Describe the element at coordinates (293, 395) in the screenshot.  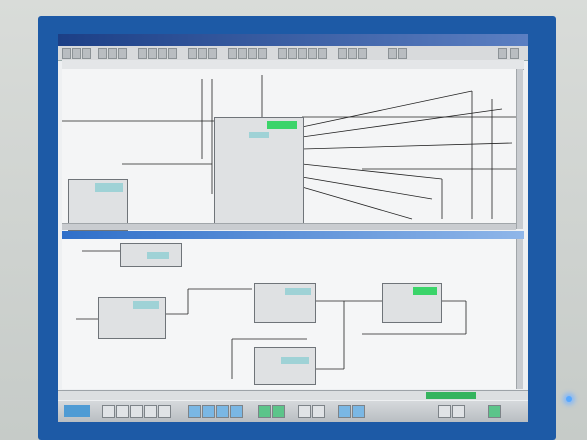
I see `status-bar` at that location.